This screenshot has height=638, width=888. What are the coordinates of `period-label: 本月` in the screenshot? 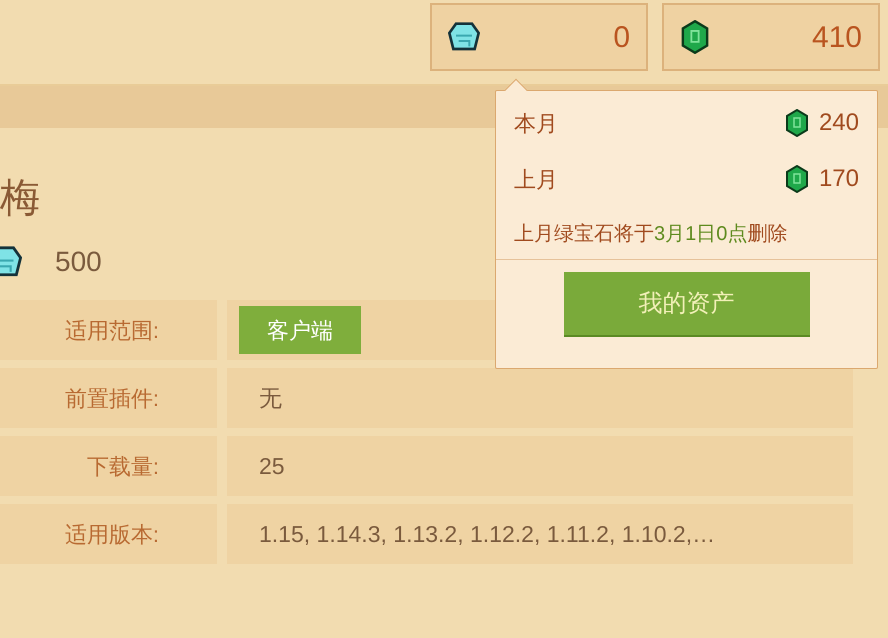 It's located at (536, 124).